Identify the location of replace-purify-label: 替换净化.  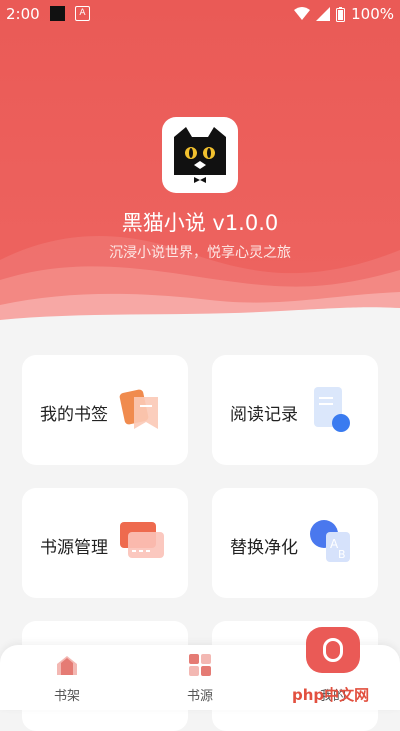
(264, 548).